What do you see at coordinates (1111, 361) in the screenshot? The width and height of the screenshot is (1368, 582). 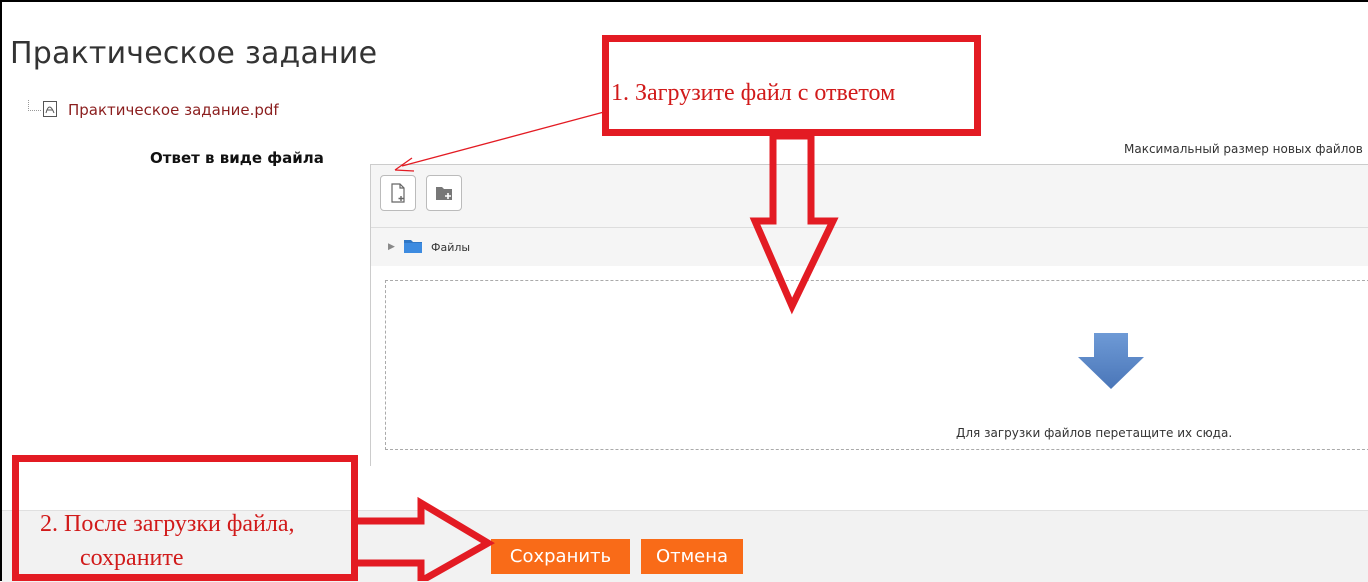 I see `down-arrow-icon` at bounding box center [1111, 361].